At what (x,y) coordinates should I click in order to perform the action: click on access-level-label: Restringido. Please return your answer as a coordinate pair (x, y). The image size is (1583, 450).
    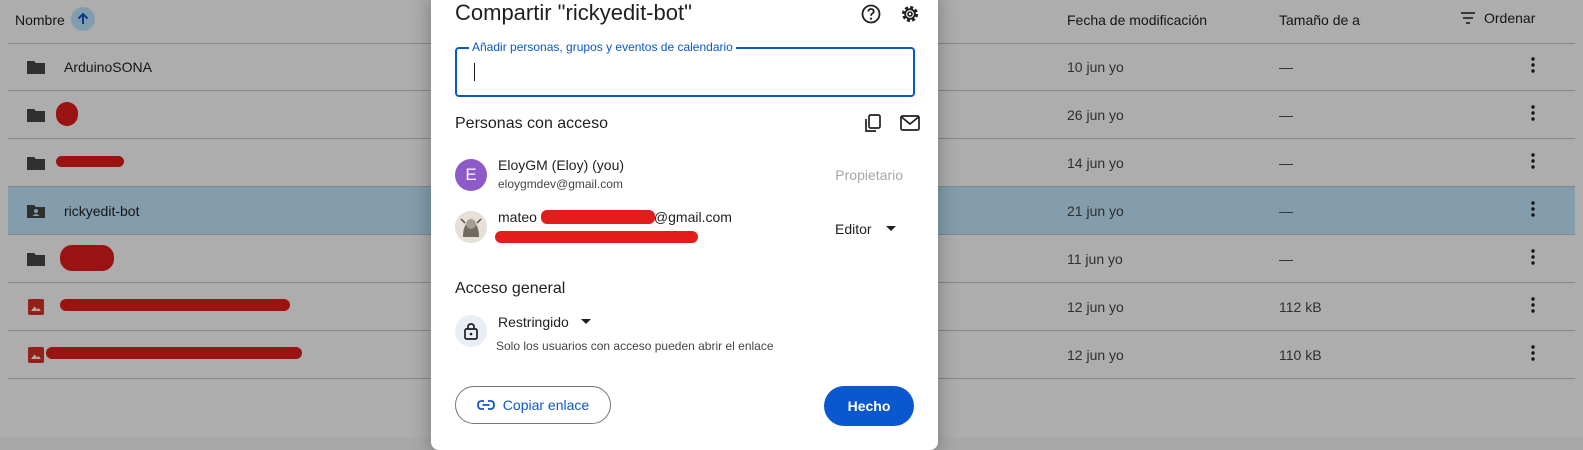
    Looking at the image, I should click on (533, 322).